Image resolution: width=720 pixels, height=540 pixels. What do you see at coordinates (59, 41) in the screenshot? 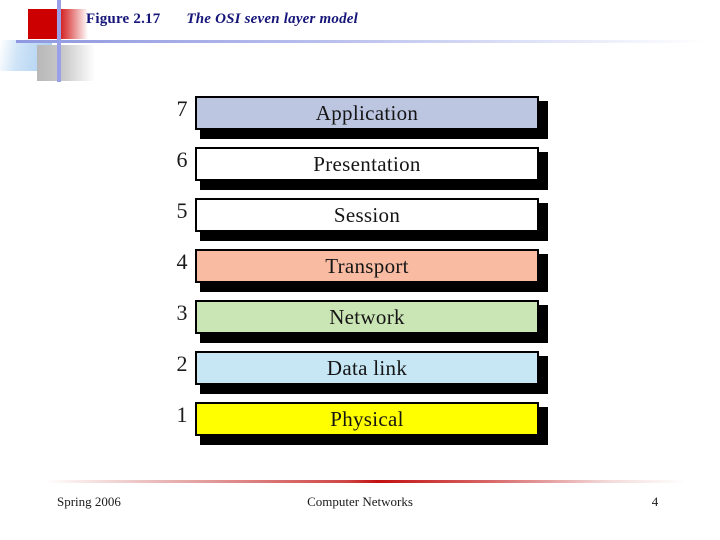
I see `blue-vertical-rule` at bounding box center [59, 41].